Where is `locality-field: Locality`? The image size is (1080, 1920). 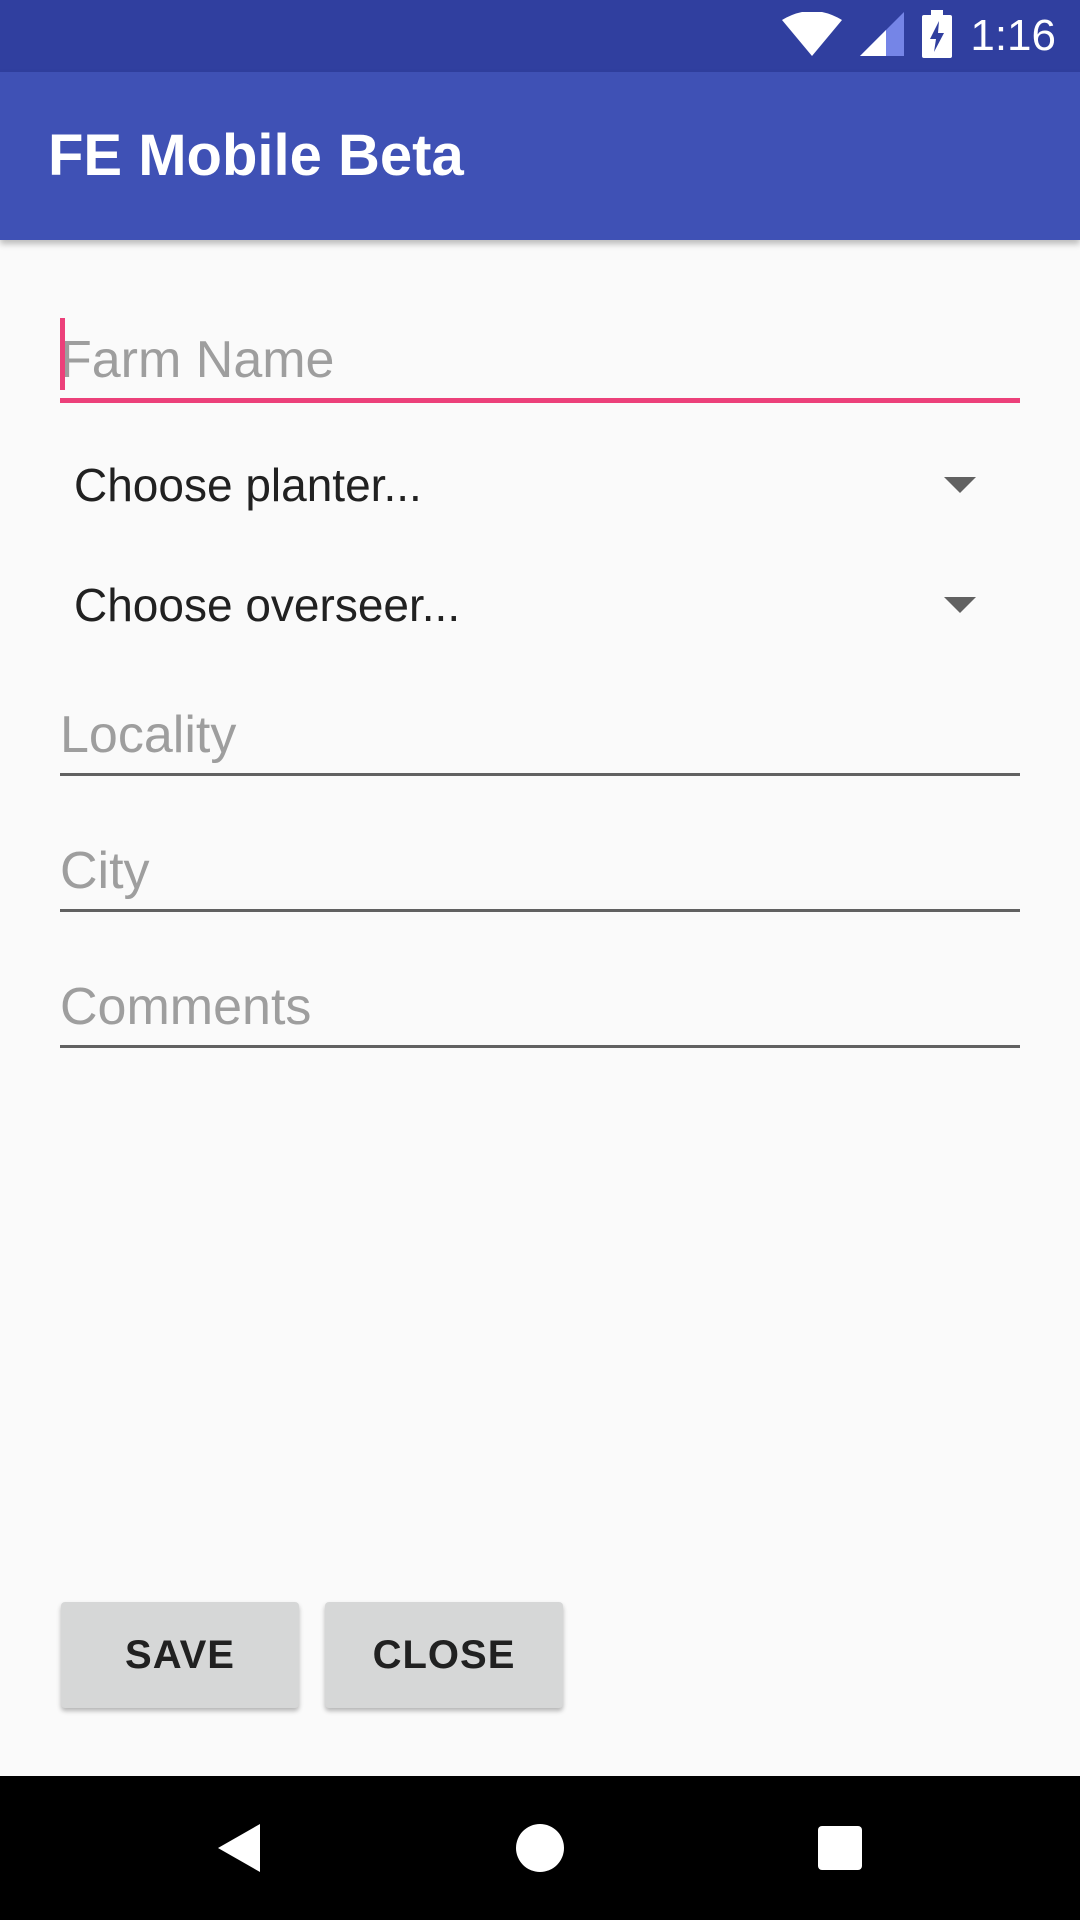 locality-field: Locality is located at coordinates (540, 734).